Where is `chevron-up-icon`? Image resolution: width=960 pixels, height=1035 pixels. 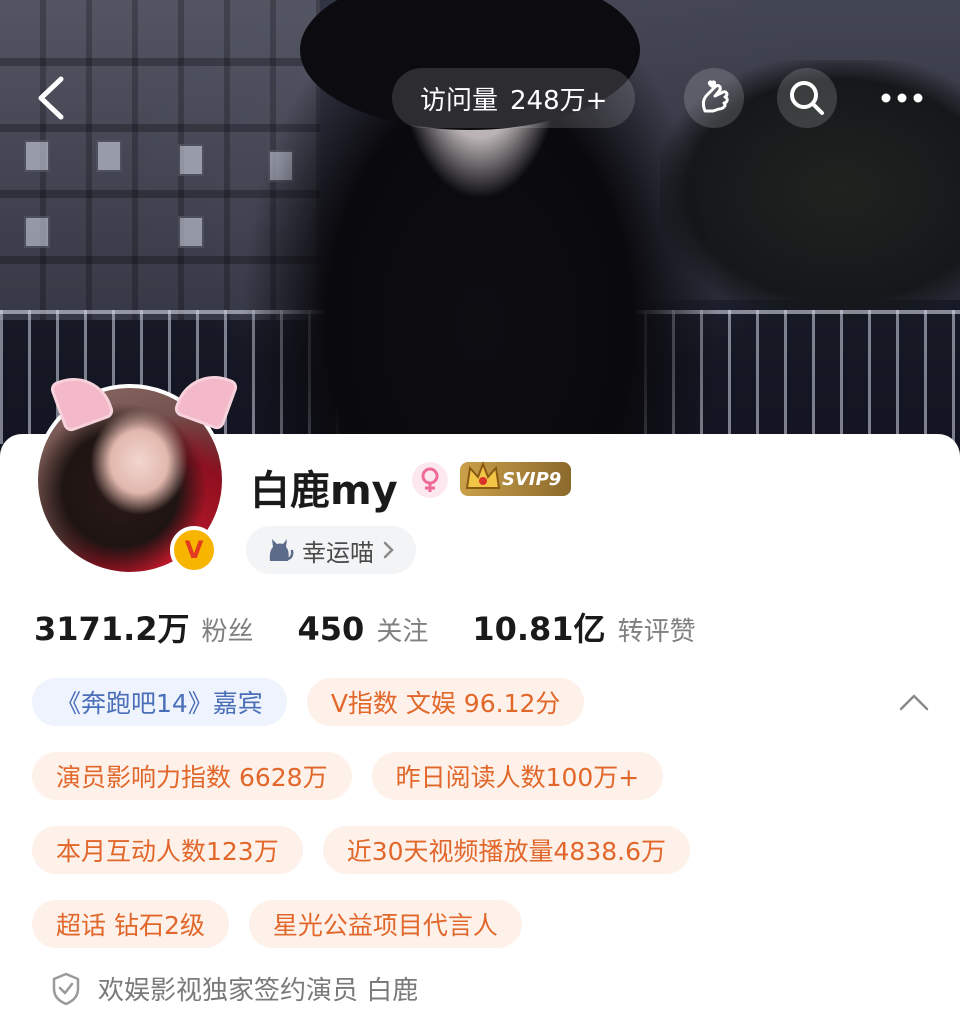
chevron-up-icon is located at coordinates (914, 702).